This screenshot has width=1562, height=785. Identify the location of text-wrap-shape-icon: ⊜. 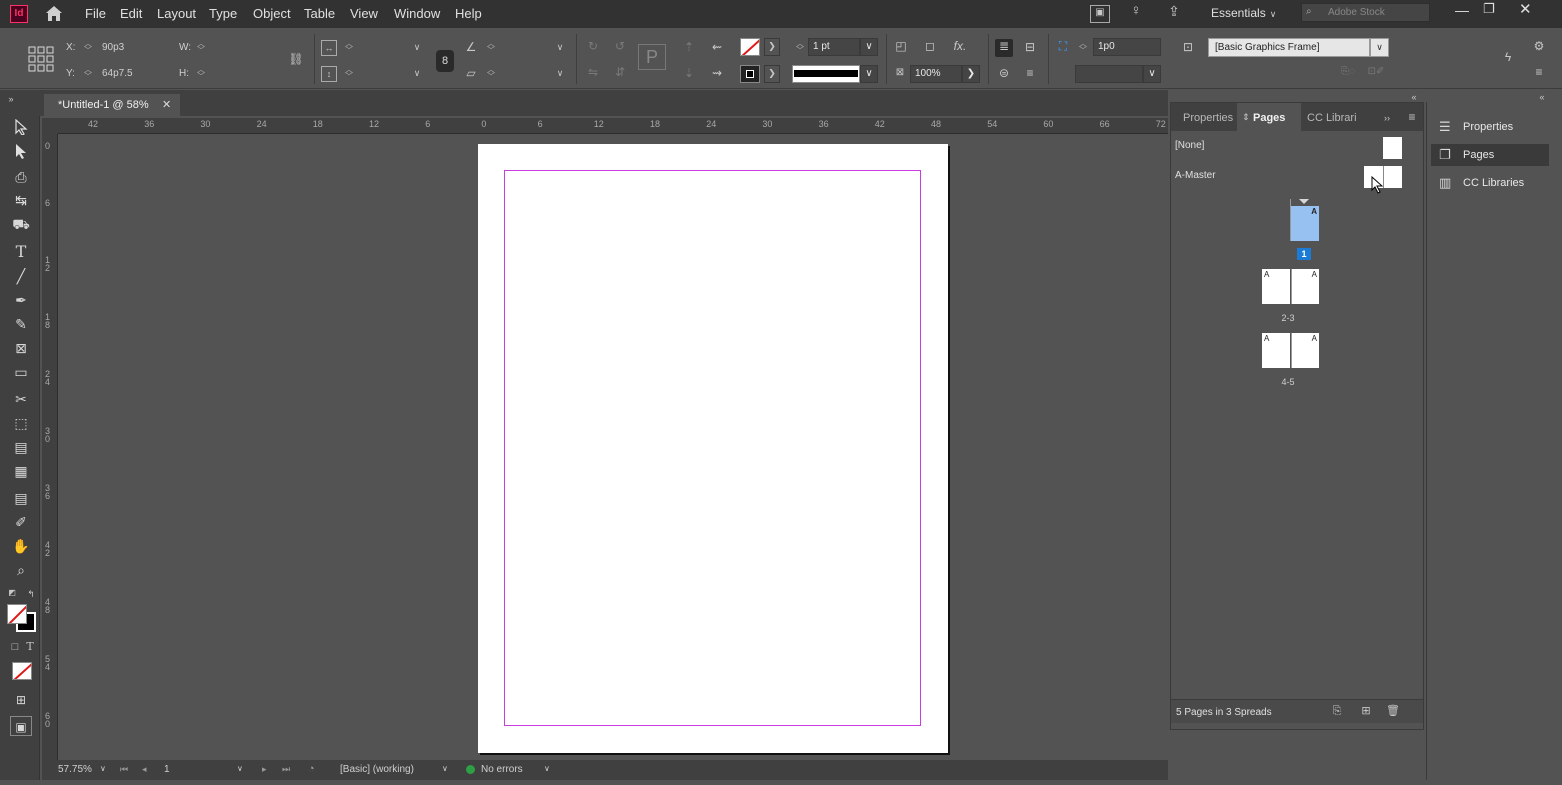
(1004, 73).